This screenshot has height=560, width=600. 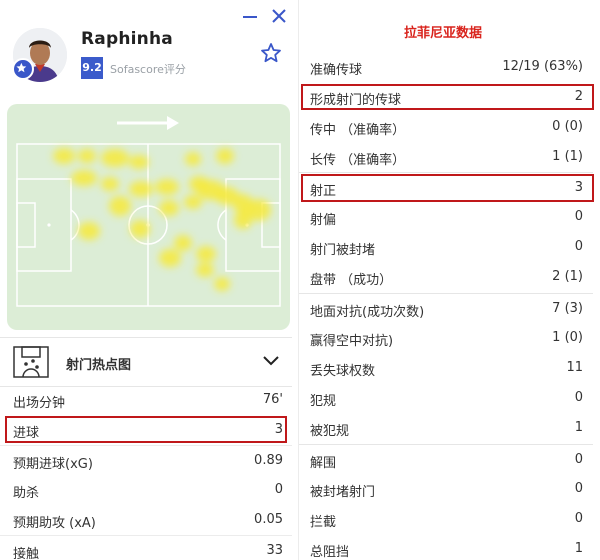 I want to click on panel-title: 拉菲尼亚数据, so click(x=442, y=33).